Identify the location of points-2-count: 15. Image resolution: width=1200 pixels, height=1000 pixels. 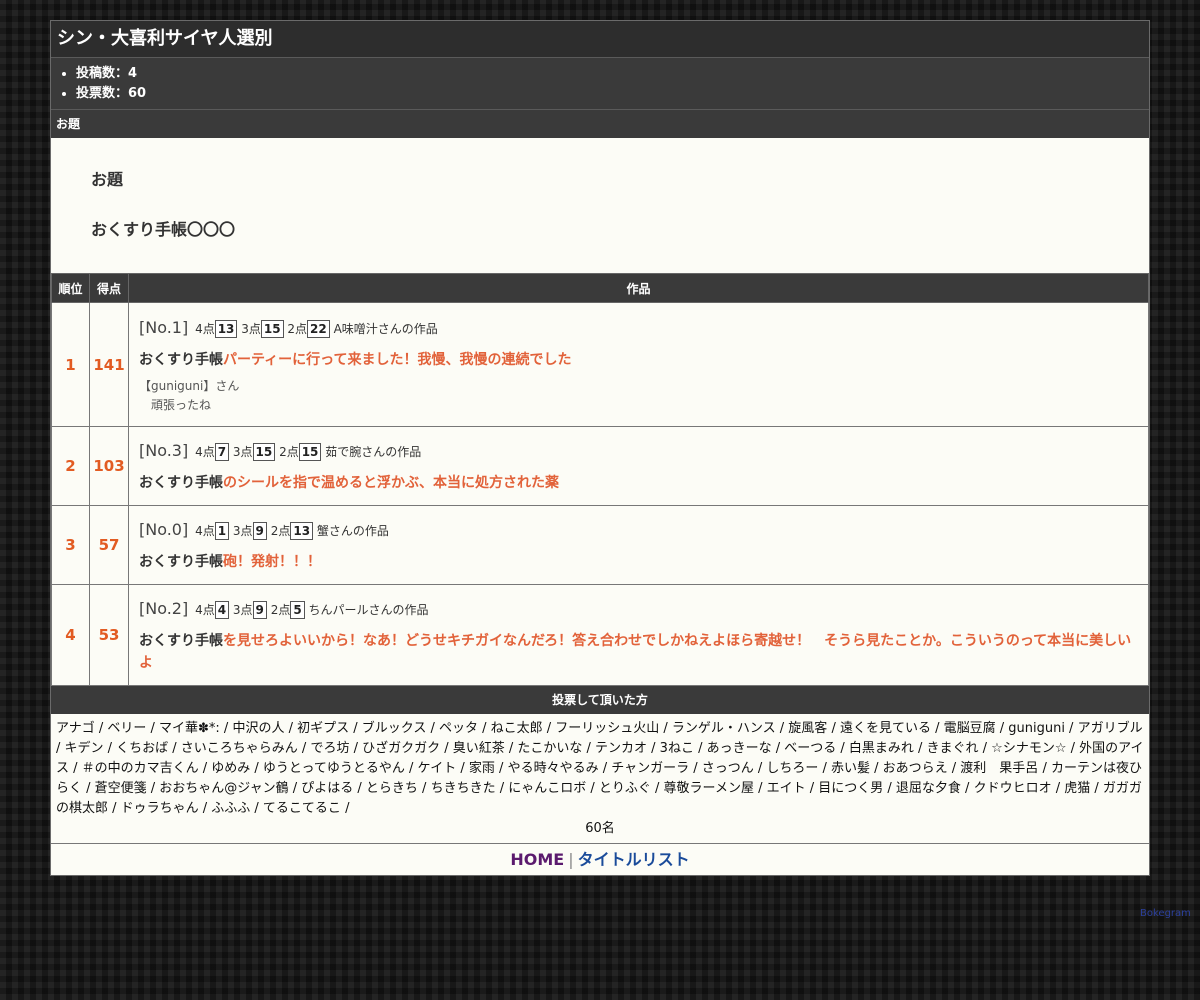
(310, 452).